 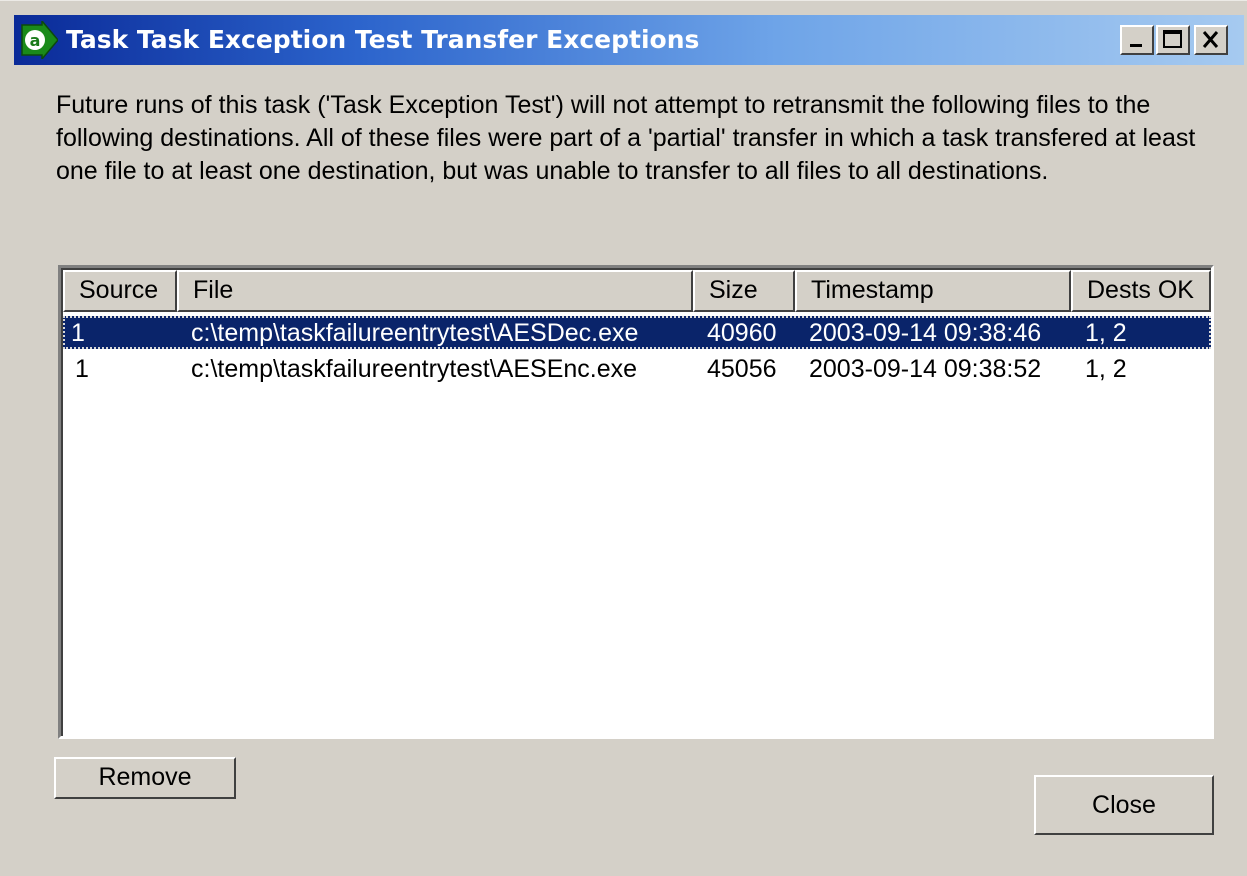 What do you see at coordinates (925, 333) in the screenshot?
I see `cell-timestamp: 2003-09-14 09:38:46` at bounding box center [925, 333].